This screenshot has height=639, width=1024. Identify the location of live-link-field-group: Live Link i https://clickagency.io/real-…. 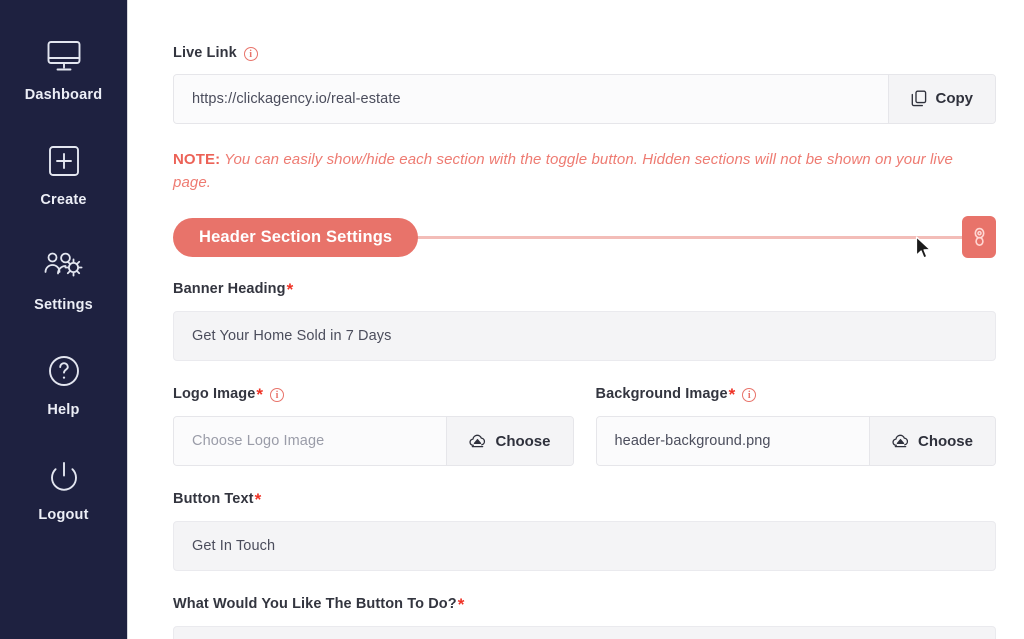
(584, 84).